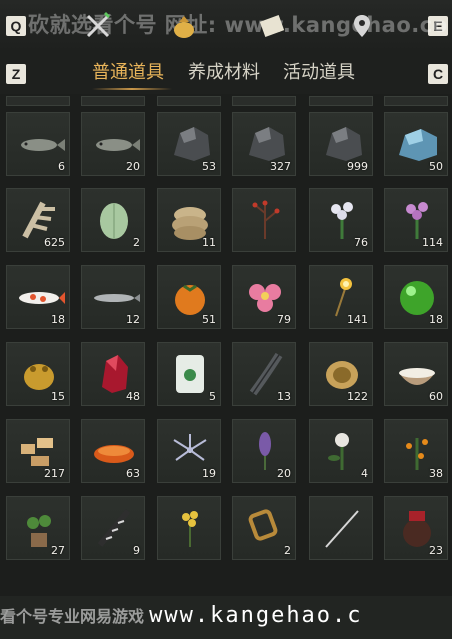 This screenshot has height=639, width=452. What do you see at coordinates (416, 144) in the screenshot?
I see `inventory-slot: 50` at bounding box center [416, 144].